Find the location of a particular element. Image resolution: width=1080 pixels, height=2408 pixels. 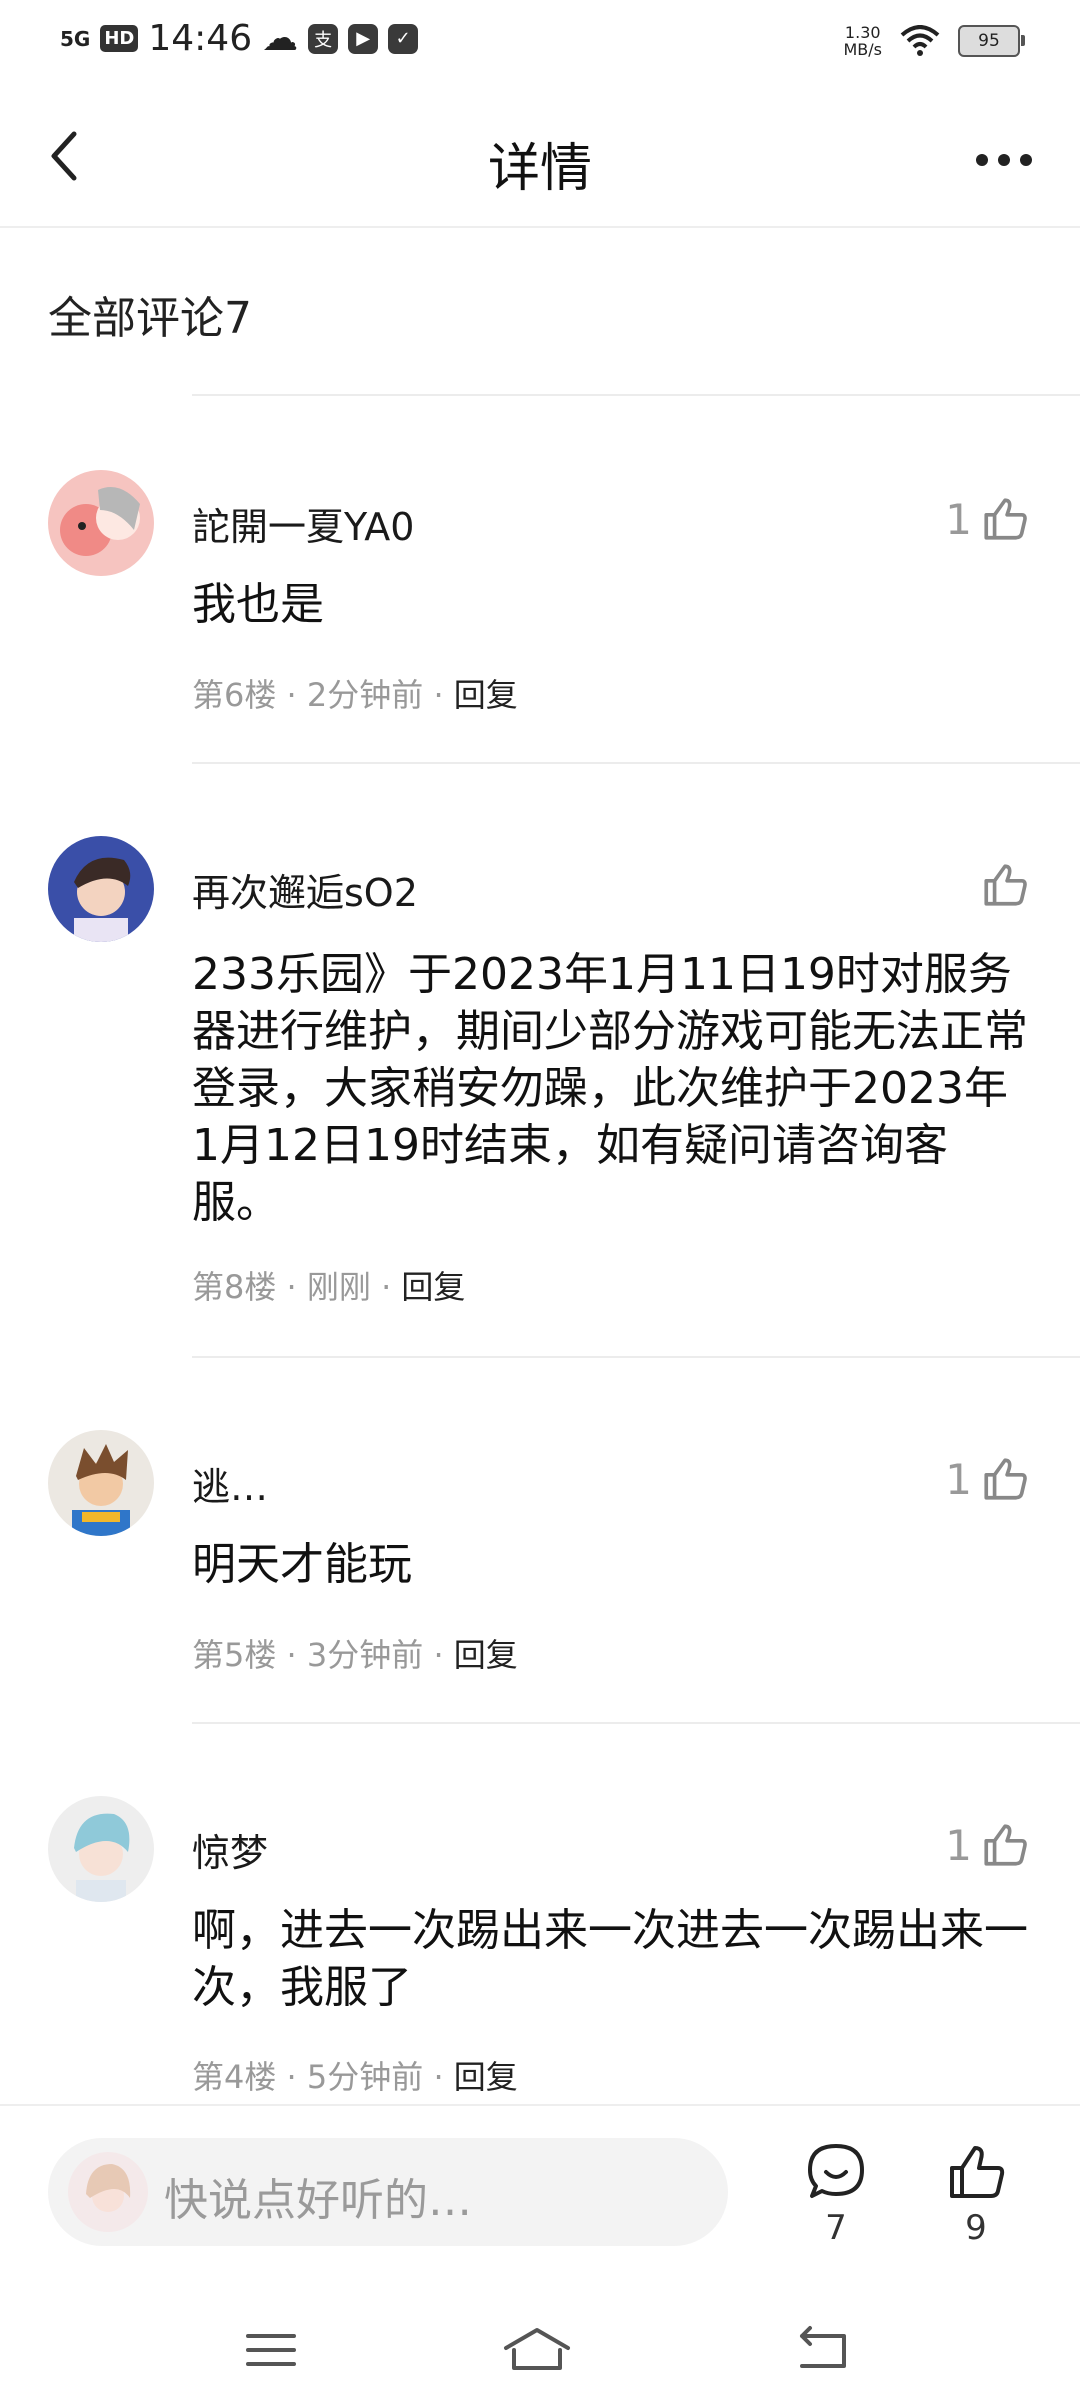

floor-label: 第6楼 is located at coordinates (234, 695).